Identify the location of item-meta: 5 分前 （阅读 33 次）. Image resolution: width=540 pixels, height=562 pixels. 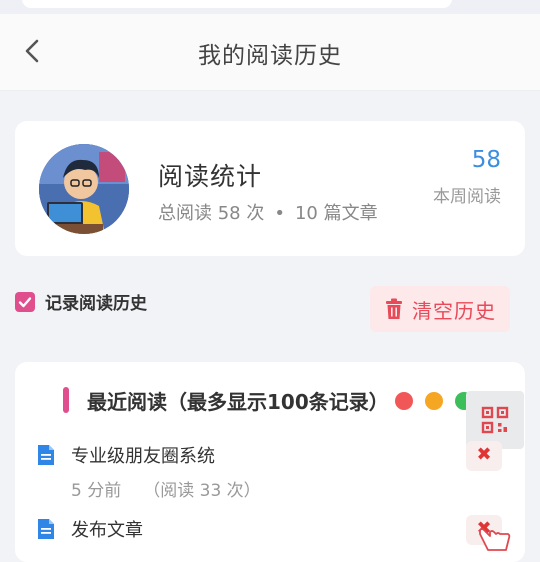
(166, 488).